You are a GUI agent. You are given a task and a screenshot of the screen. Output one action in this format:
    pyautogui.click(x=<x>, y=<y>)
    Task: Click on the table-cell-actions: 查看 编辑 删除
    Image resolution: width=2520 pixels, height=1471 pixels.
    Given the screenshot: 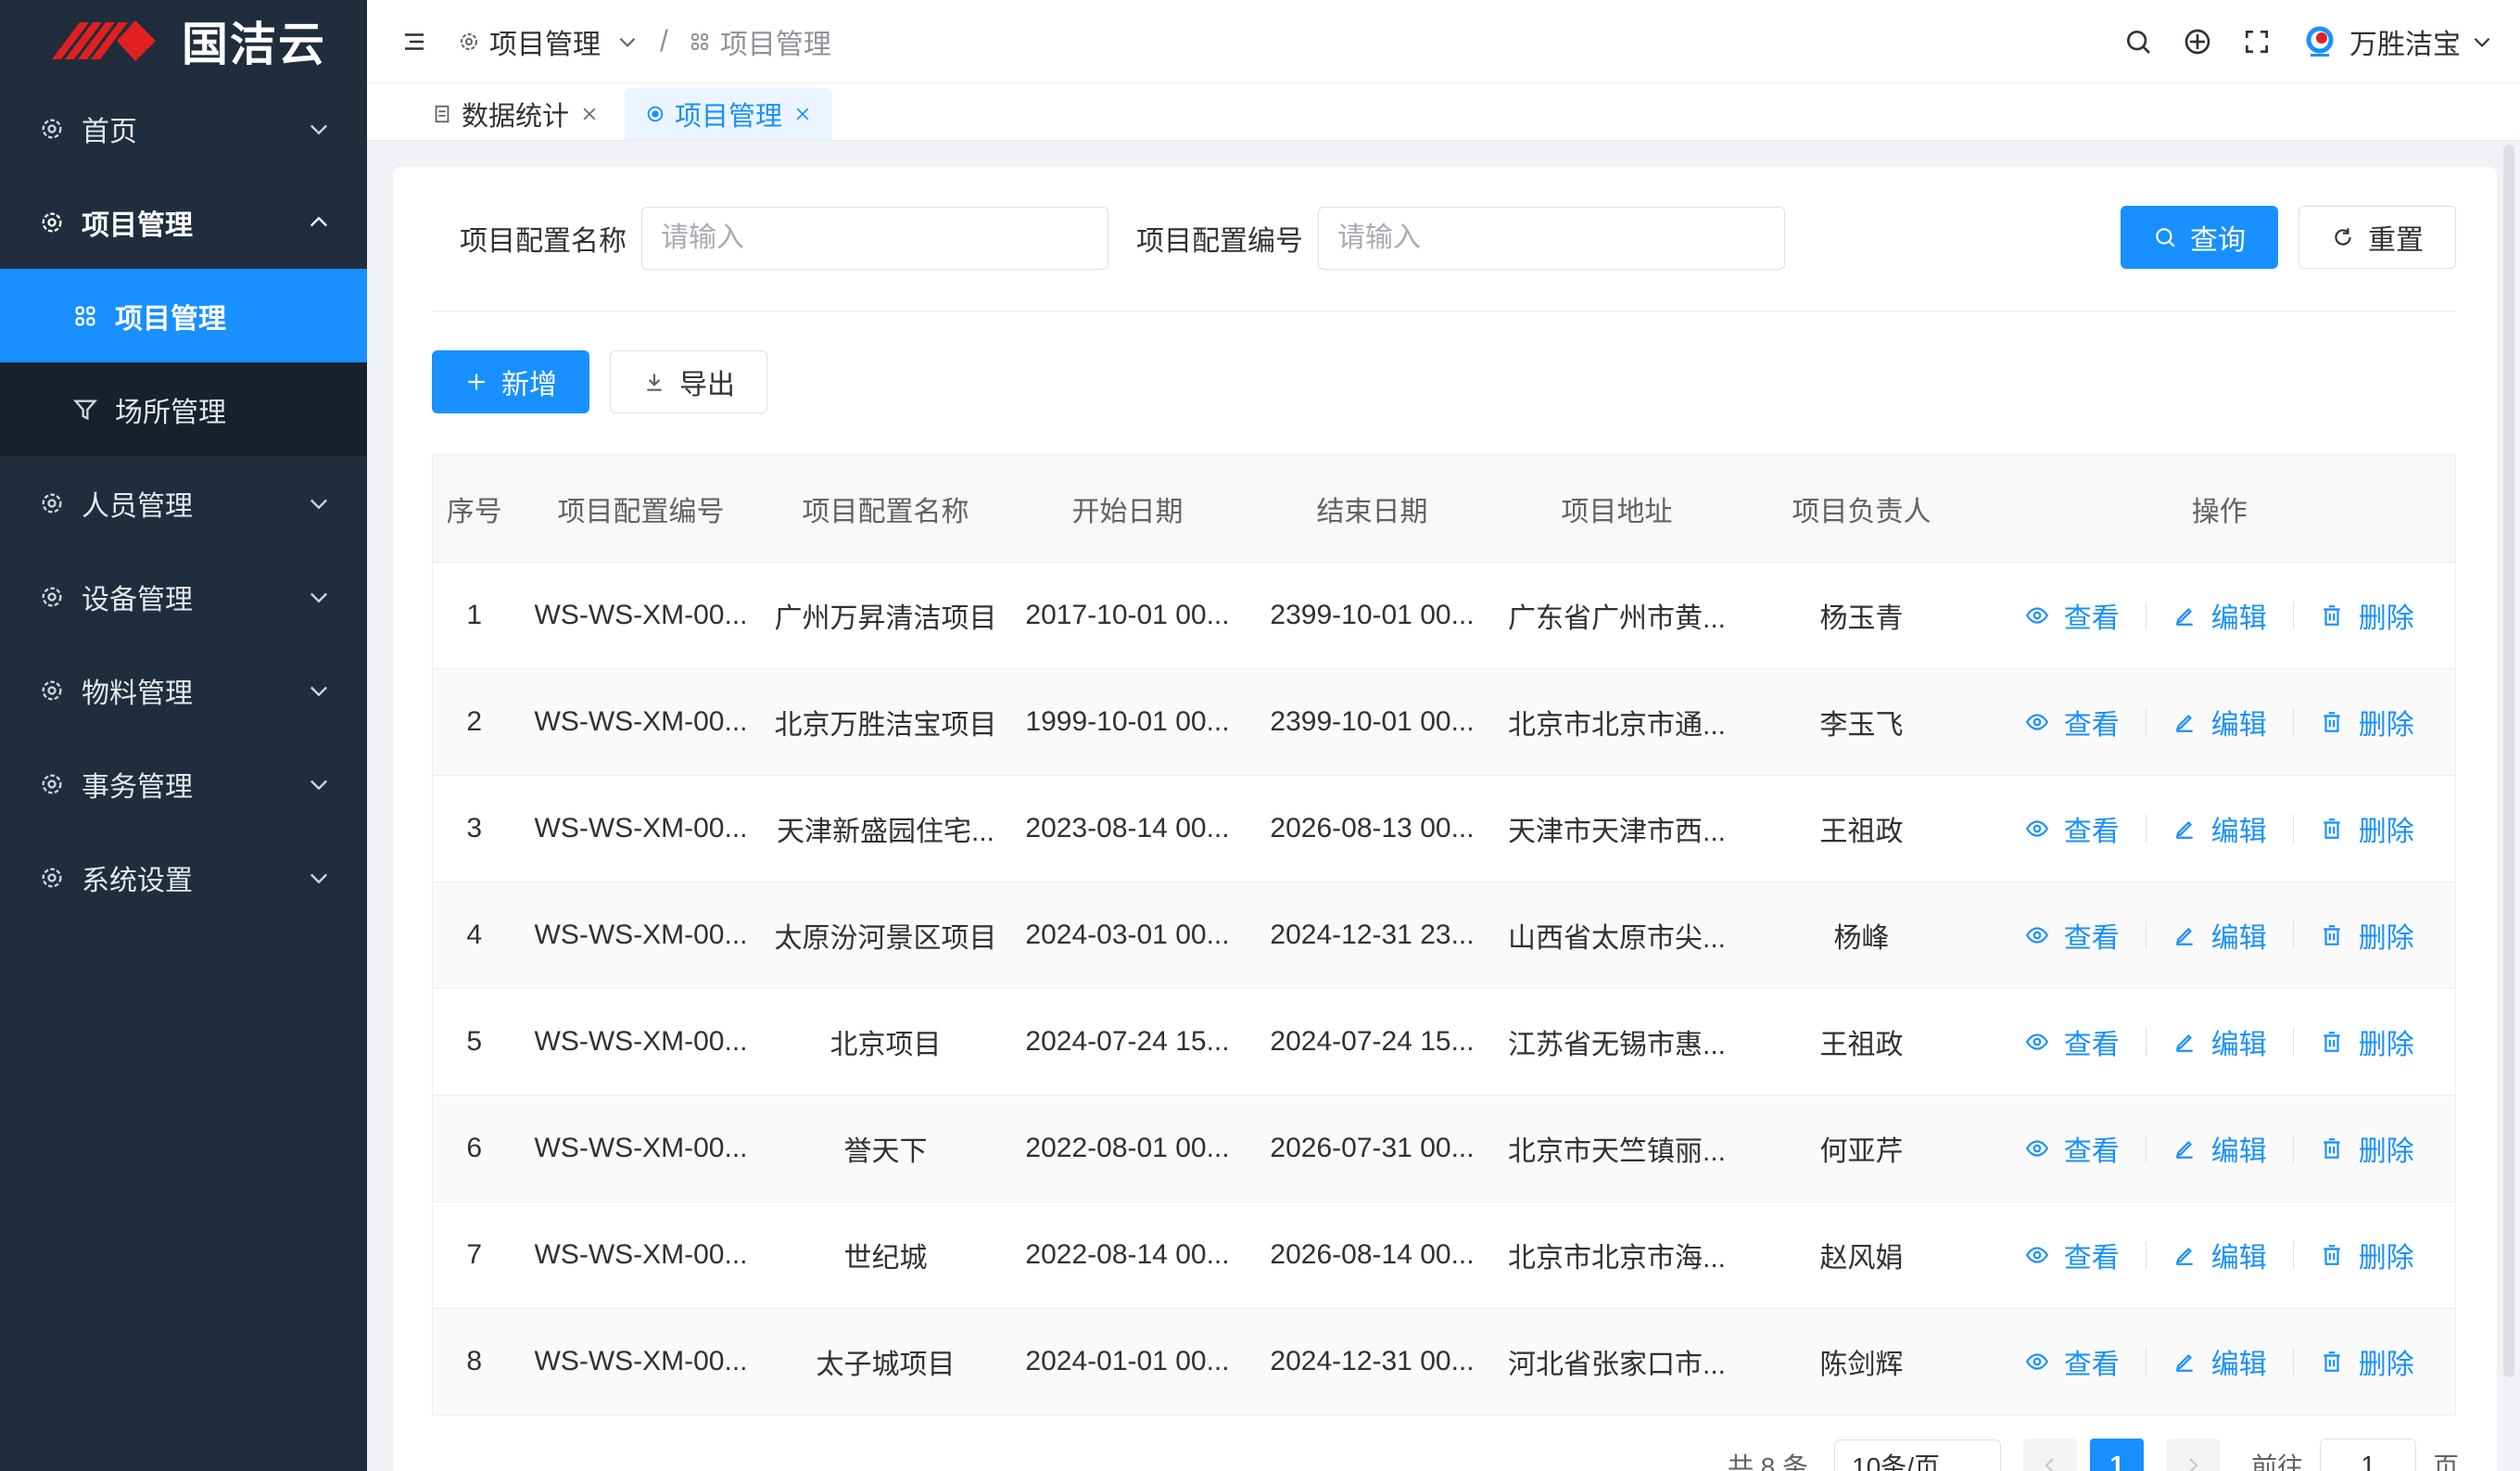 What is the action you would take?
    pyautogui.click(x=2219, y=722)
    